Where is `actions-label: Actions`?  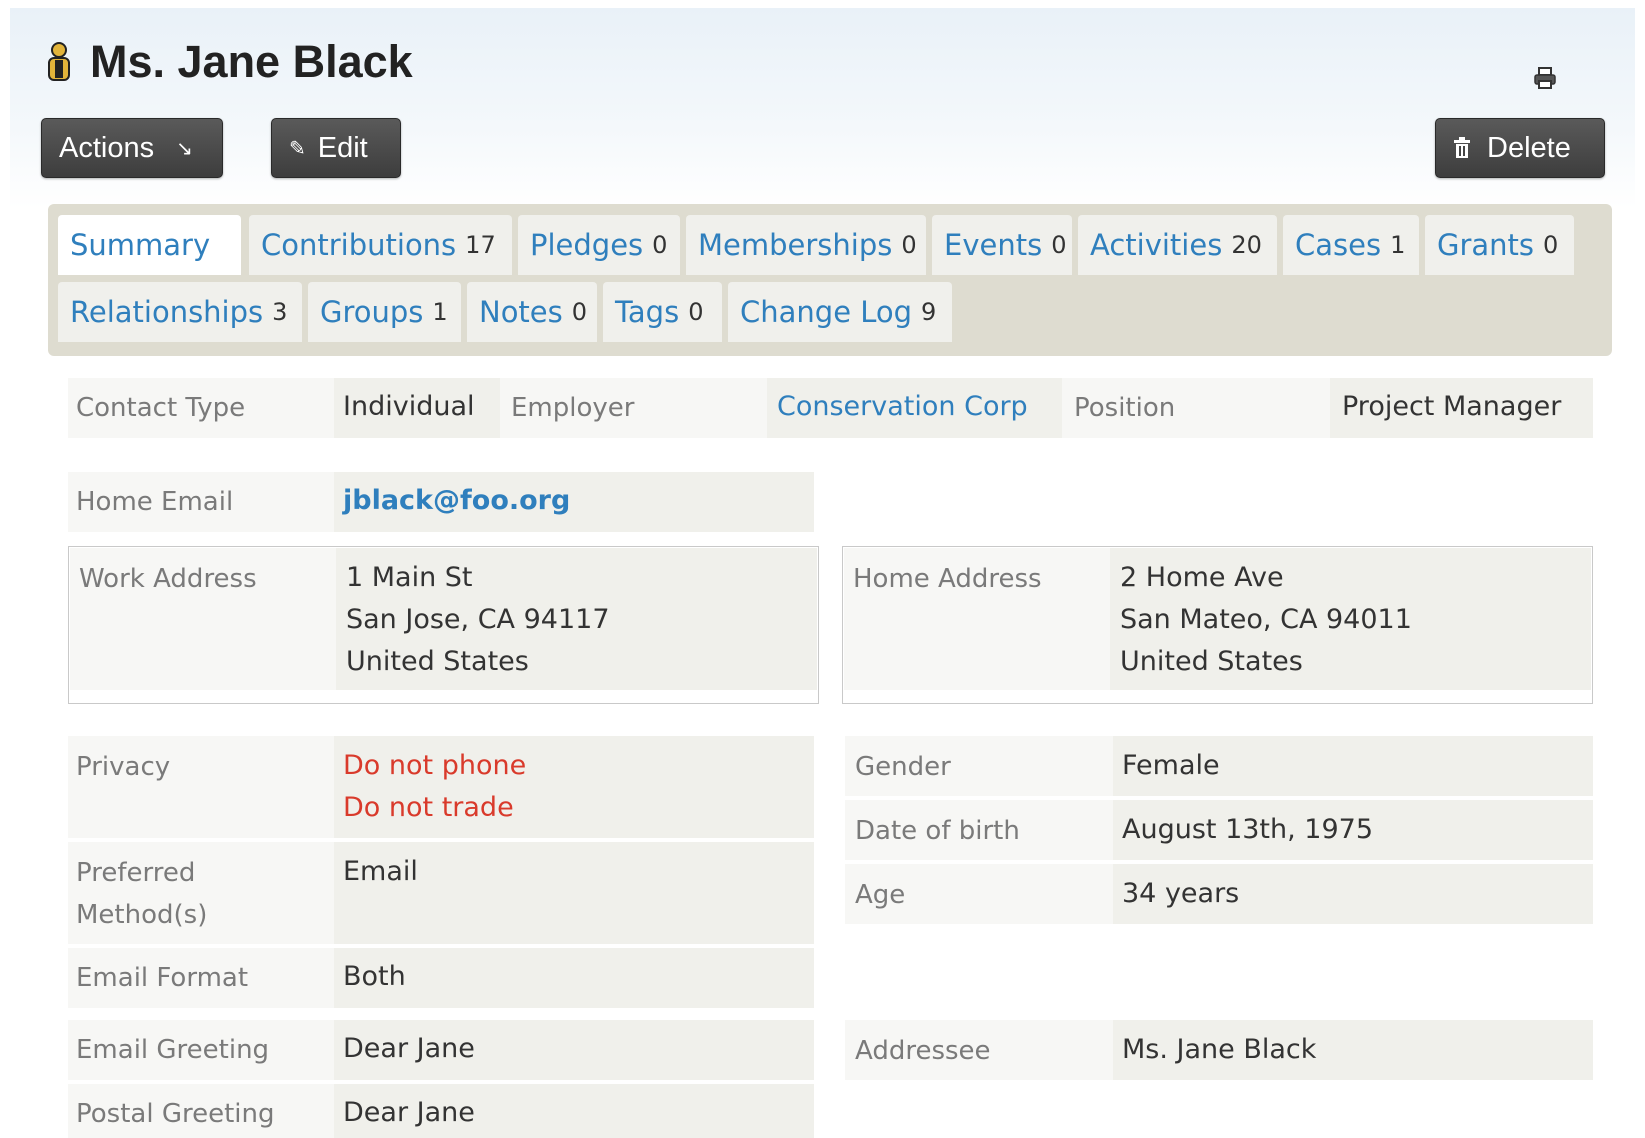 actions-label: Actions is located at coordinates (107, 147).